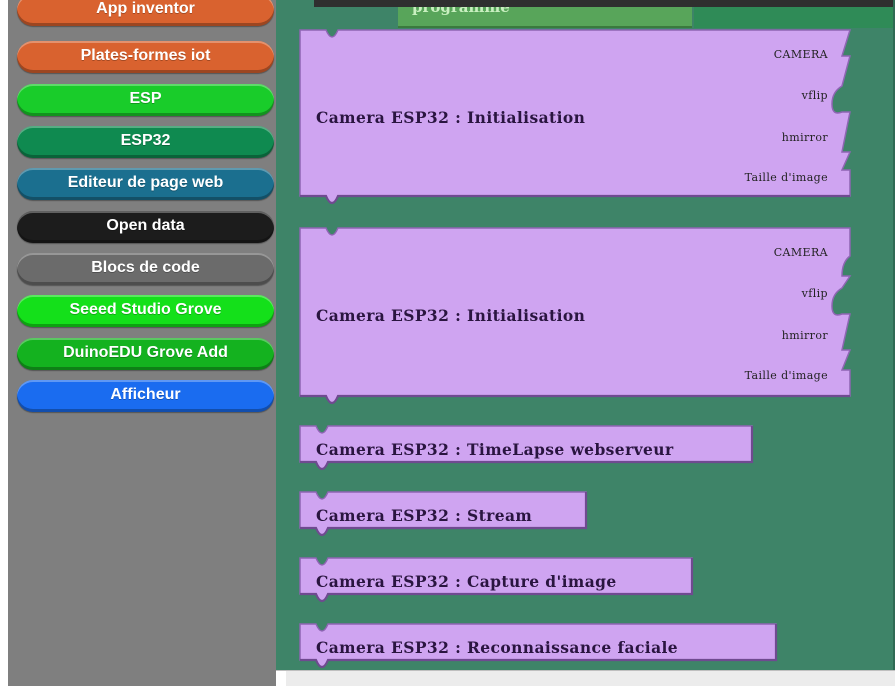 This screenshot has height=686, width=895. What do you see at coordinates (145, 100) in the screenshot?
I see `category-esp: ESP` at bounding box center [145, 100].